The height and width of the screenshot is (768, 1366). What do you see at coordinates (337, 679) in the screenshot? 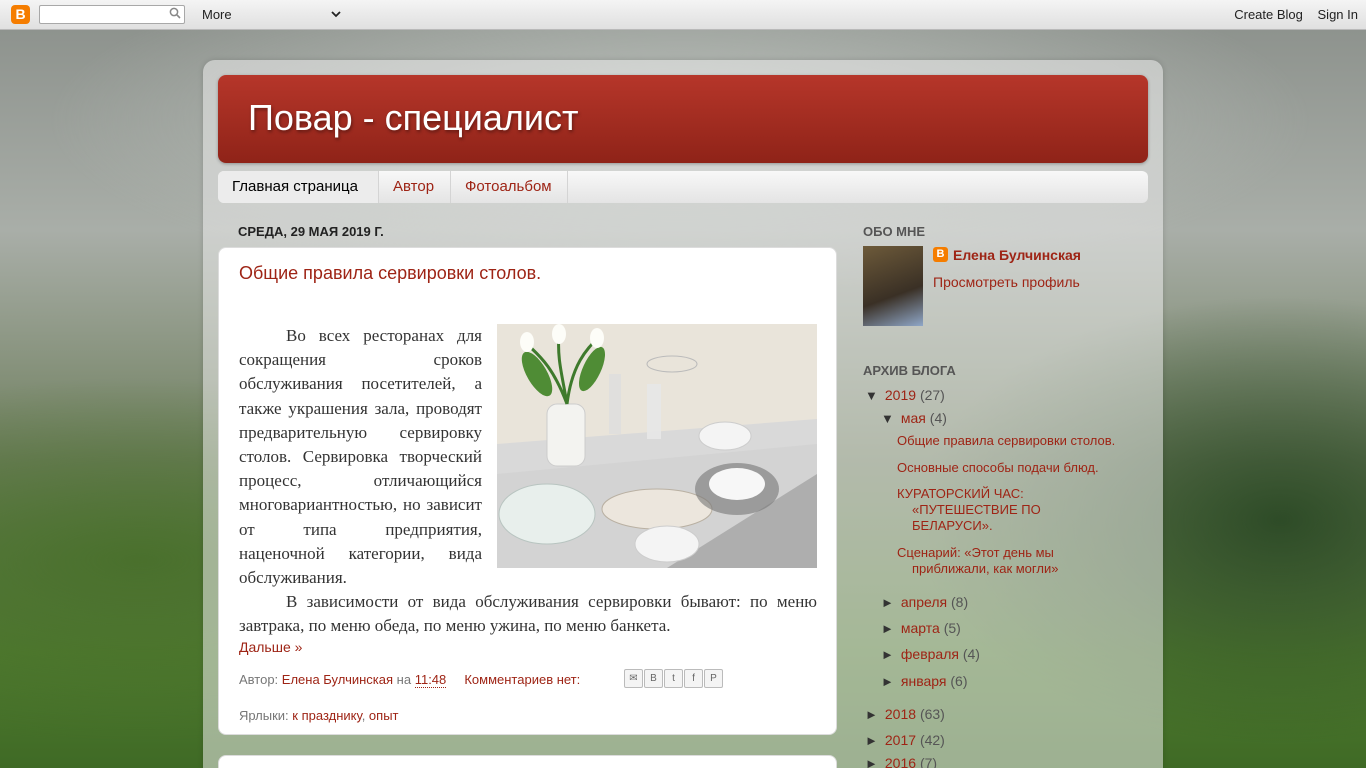
I see `author-link: Елена Булчинская` at bounding box center [337, 679].